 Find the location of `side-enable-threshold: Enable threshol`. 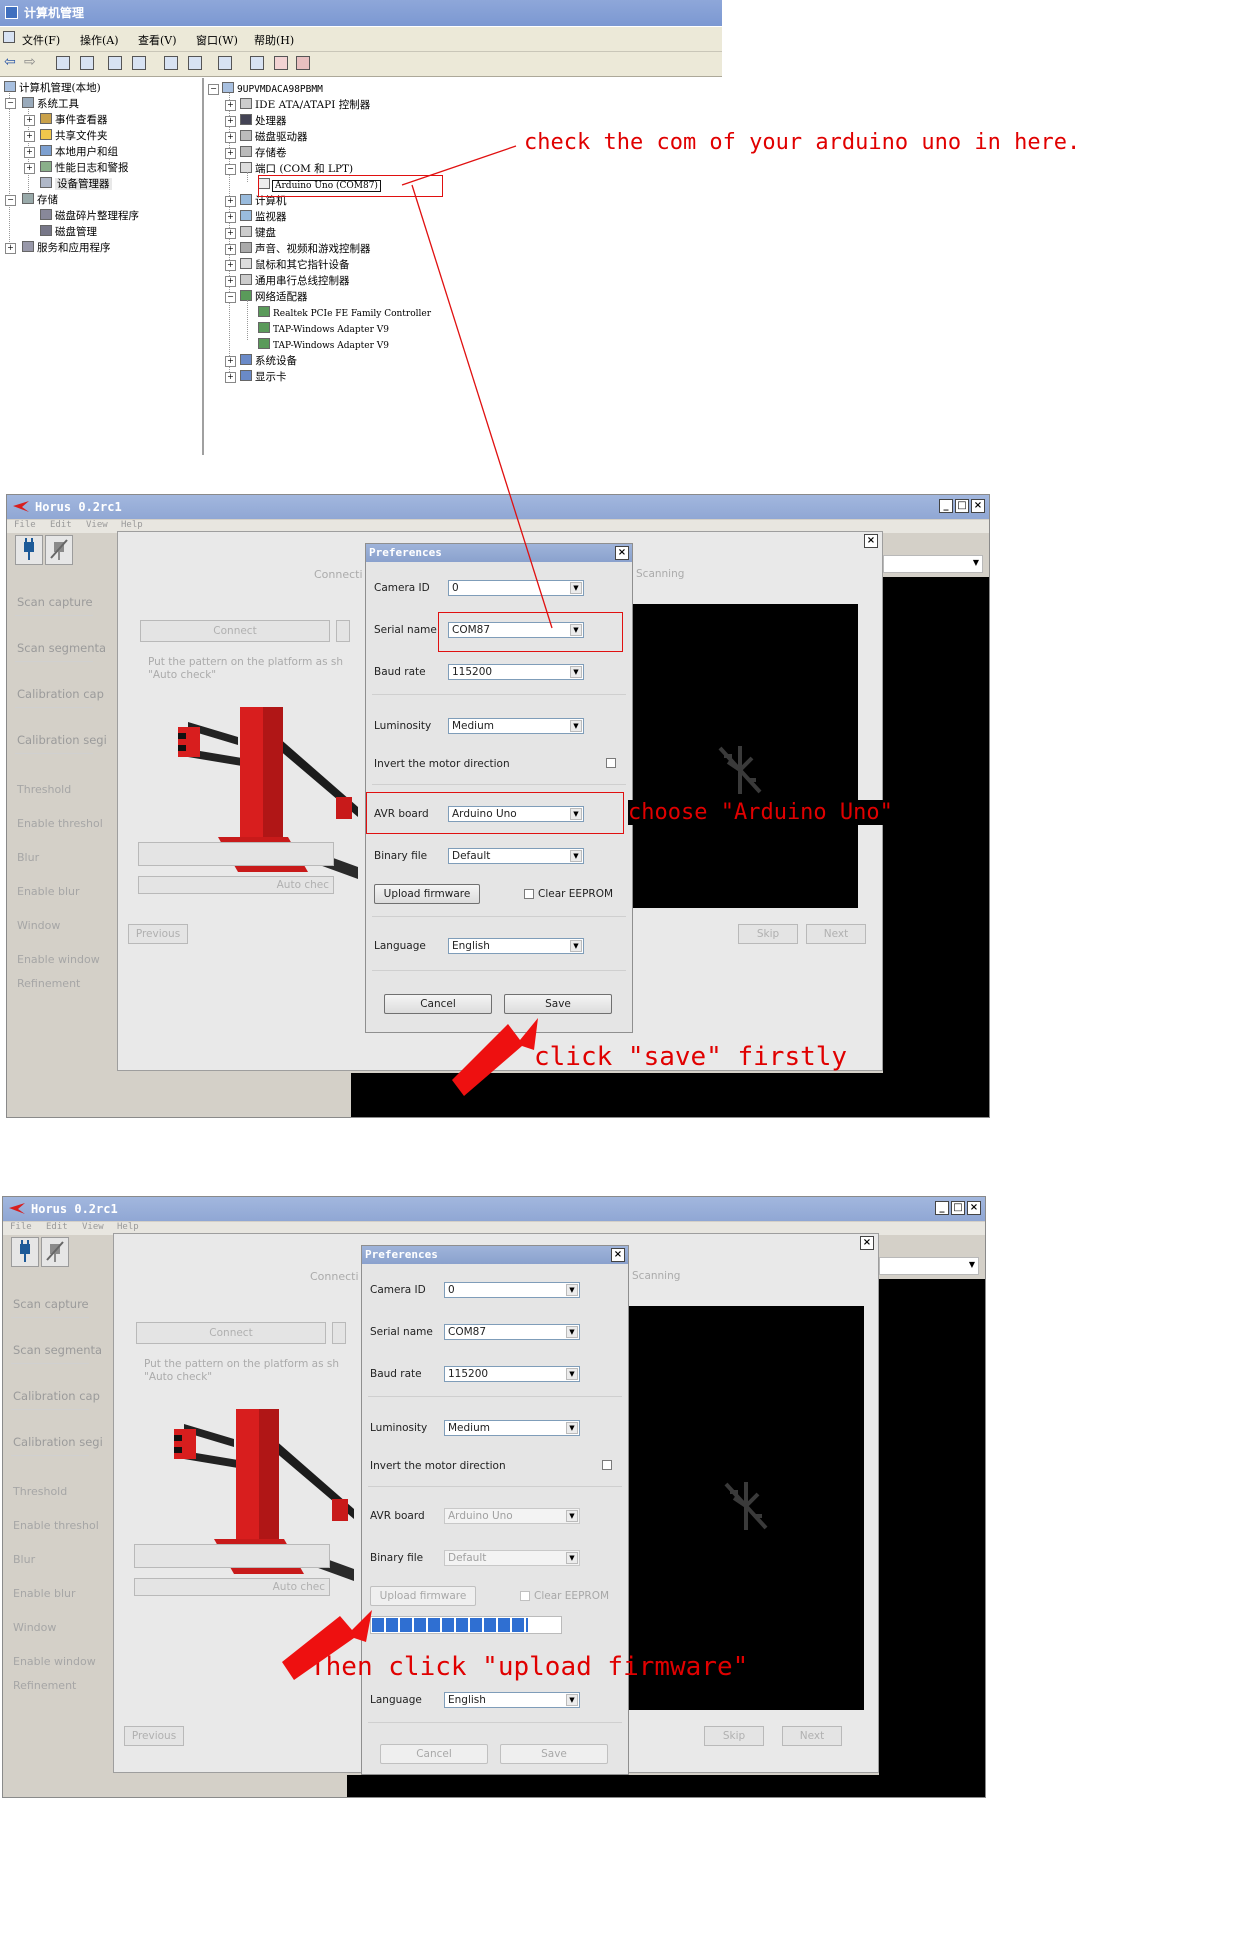

side-enable-threshold: Enable threshol is located at coordinates (60, 823).